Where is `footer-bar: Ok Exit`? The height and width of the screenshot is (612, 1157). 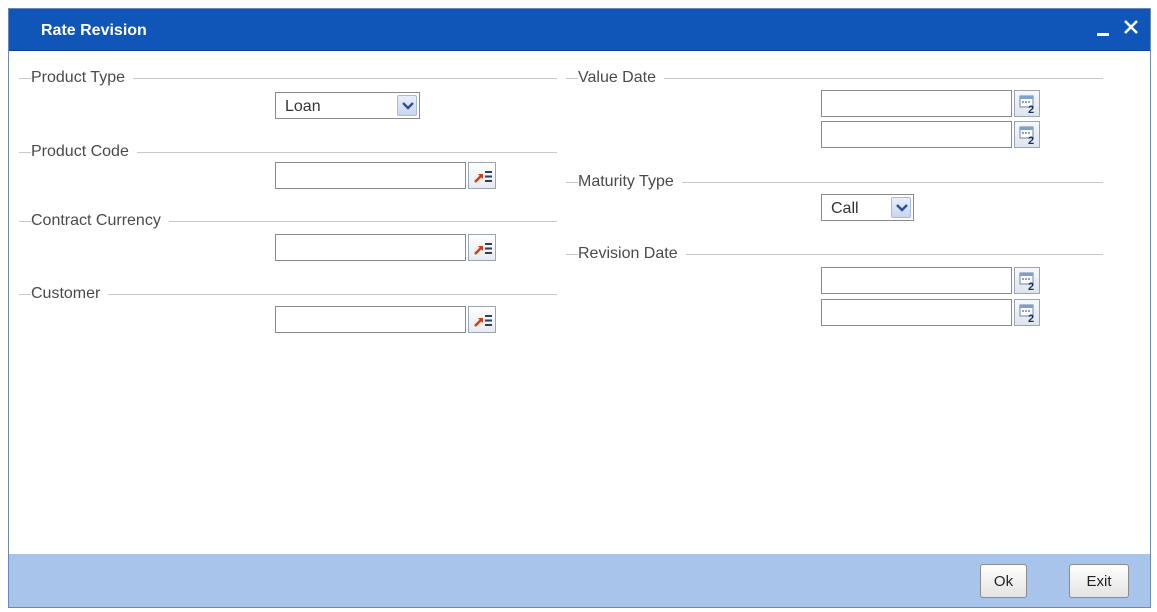 footer-bar: Ok Exit is located at coordinates (579, 580).